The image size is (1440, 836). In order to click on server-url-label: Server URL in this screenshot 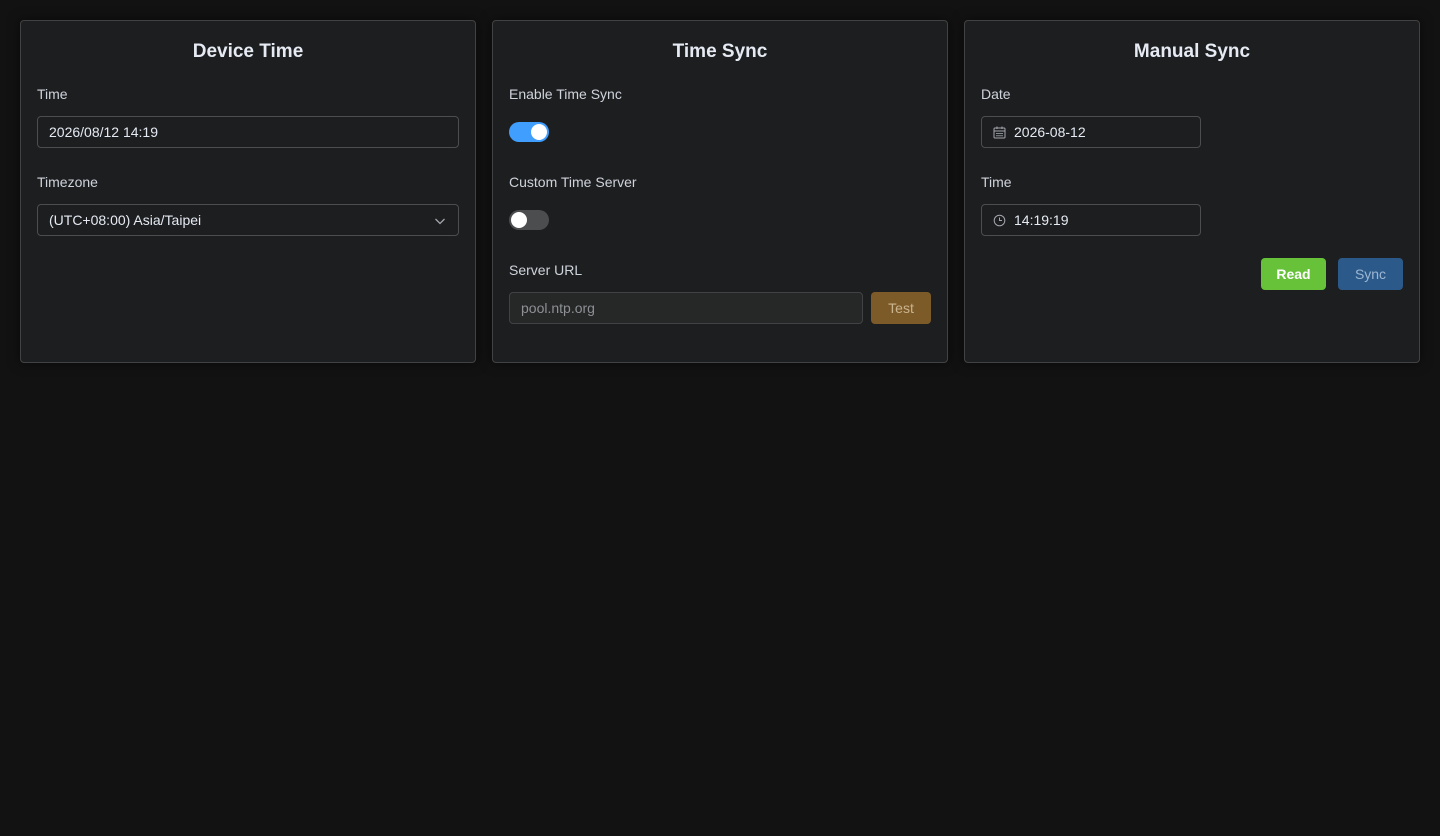, I will do `click(546, 270)`.